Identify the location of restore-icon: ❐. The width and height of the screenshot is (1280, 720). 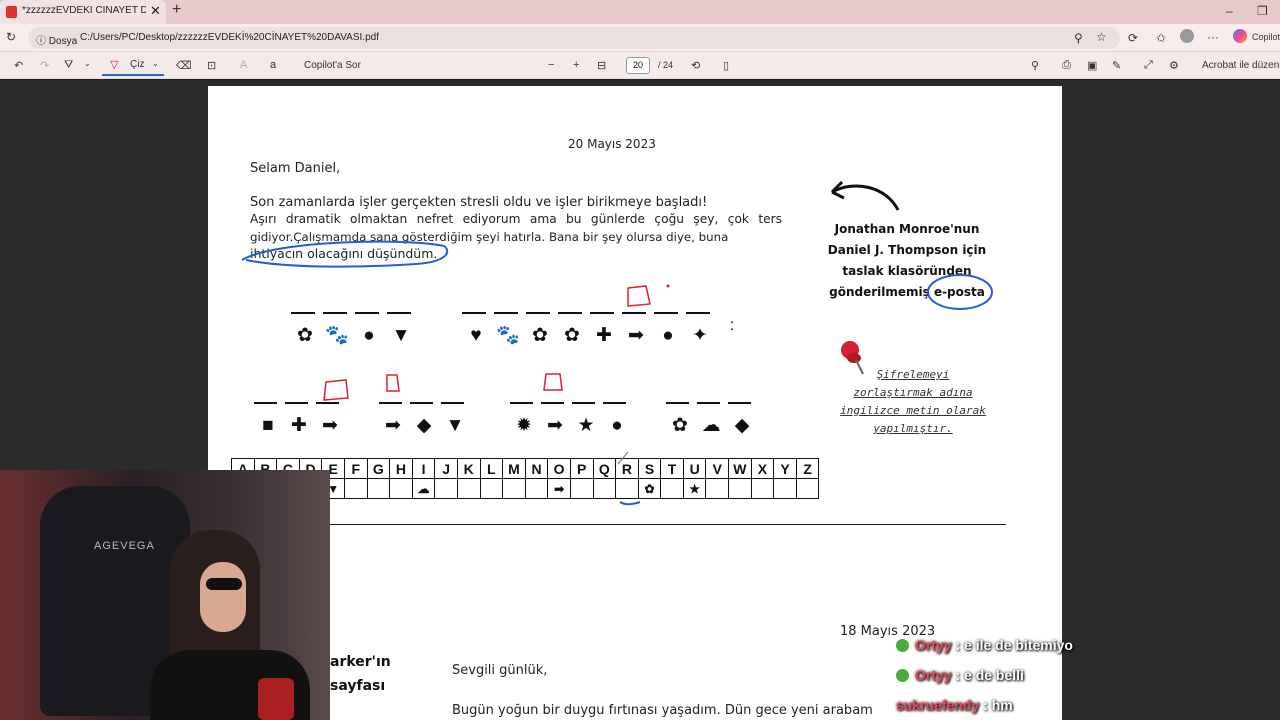
(1262, 11).